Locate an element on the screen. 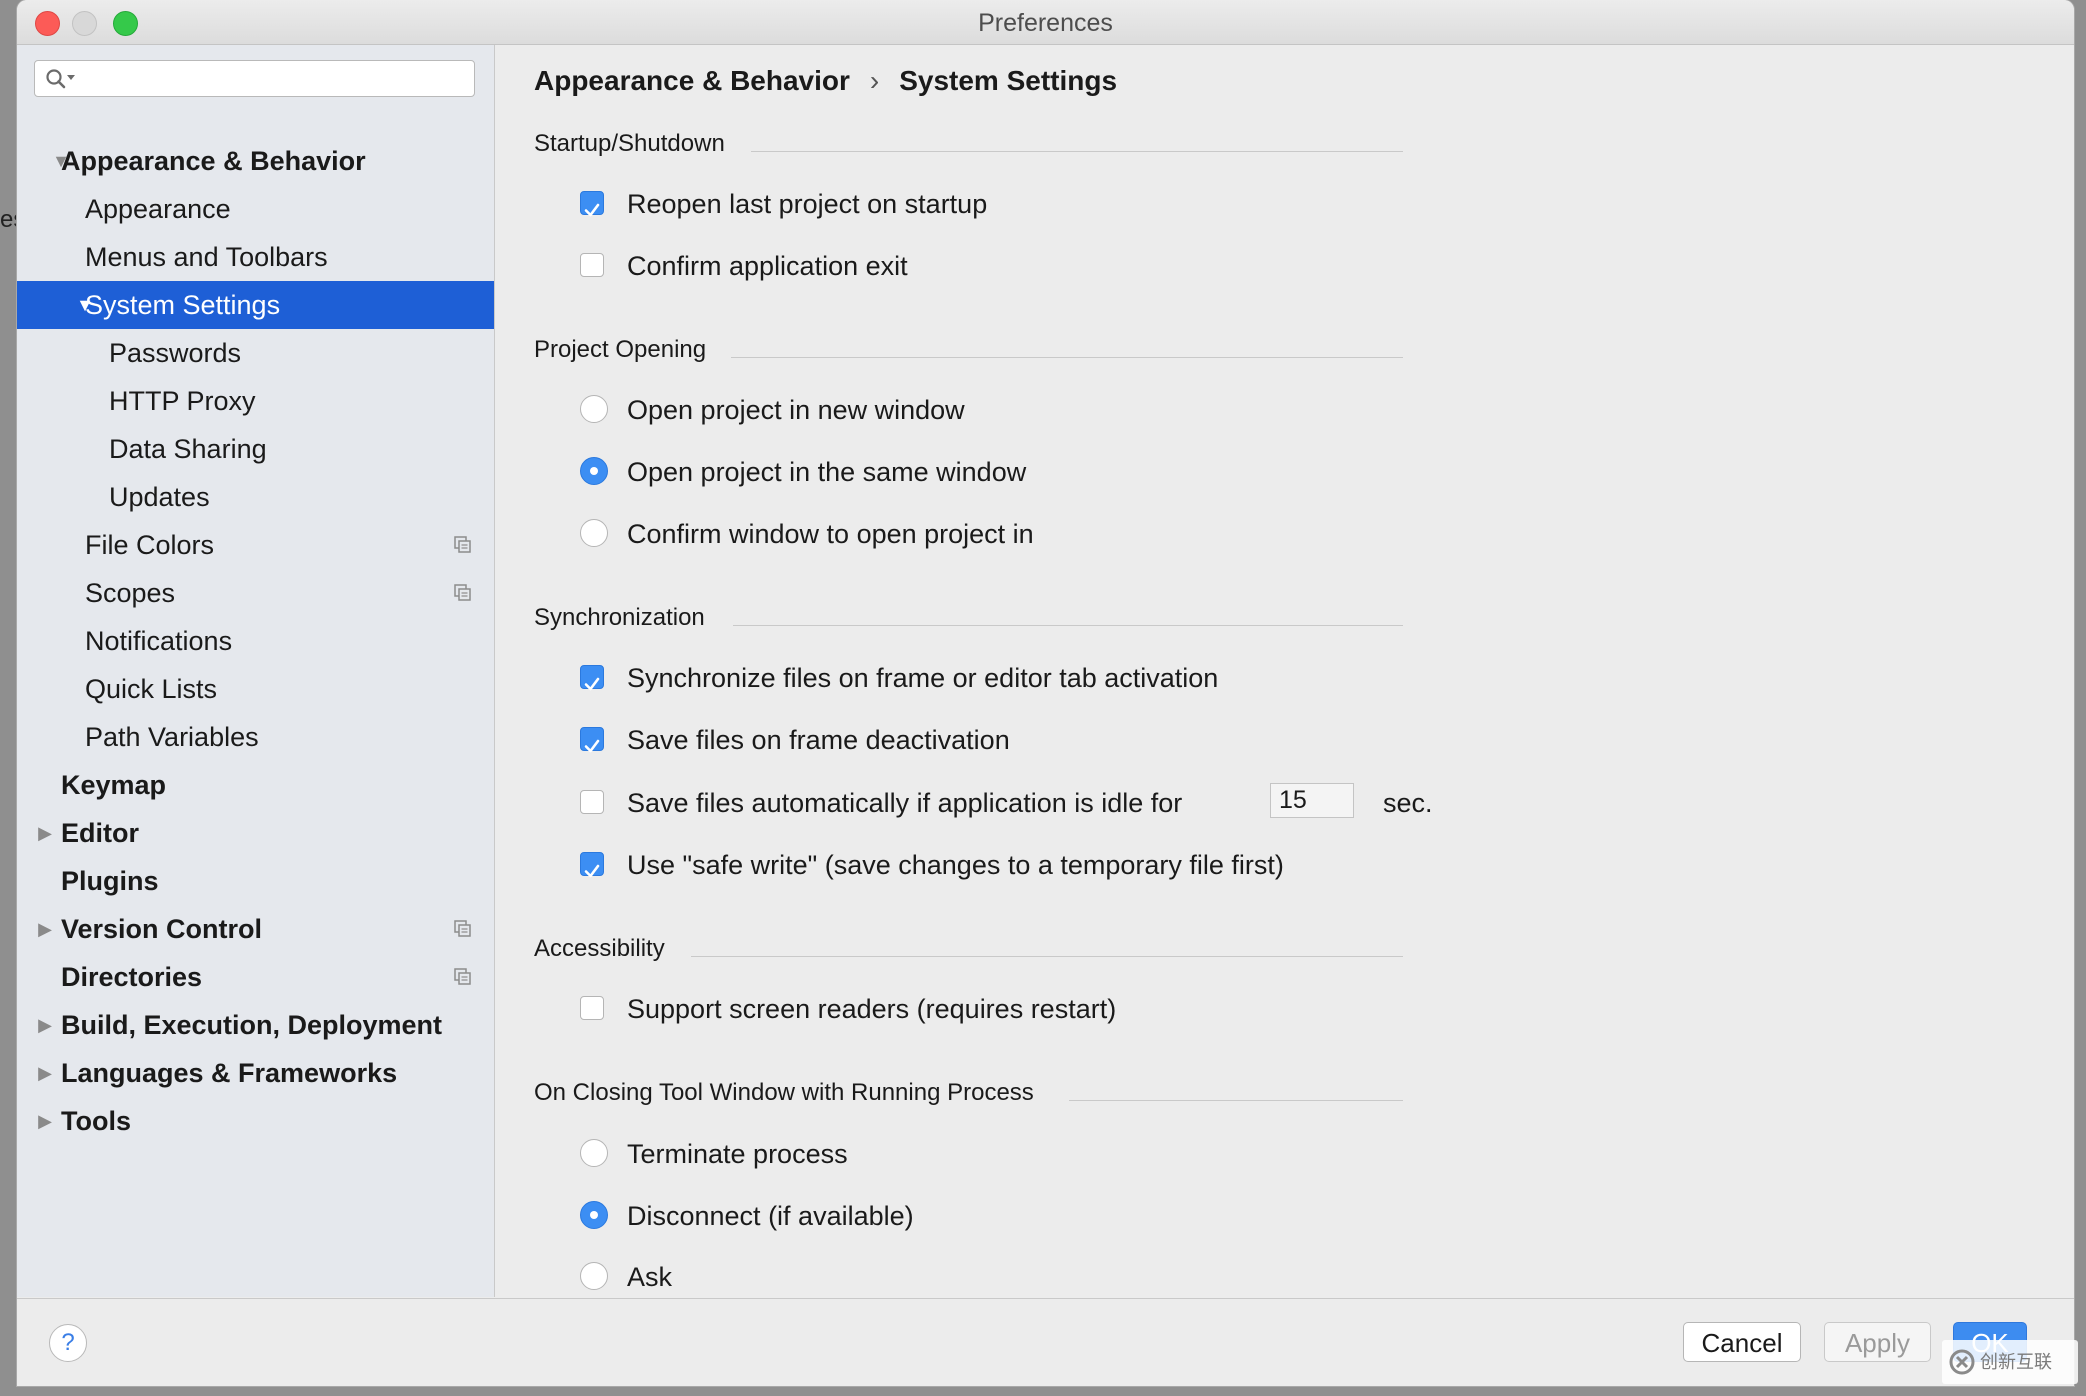 This screenshot has height=1396, width=2086. tree-item-appearance-behavior: ▼ Appearance & Behavior is located at coordinates (255, 161).